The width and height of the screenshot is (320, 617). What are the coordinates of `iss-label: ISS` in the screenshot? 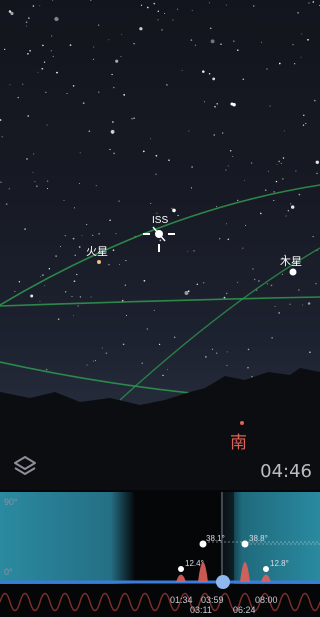 It's located at (160, 220).